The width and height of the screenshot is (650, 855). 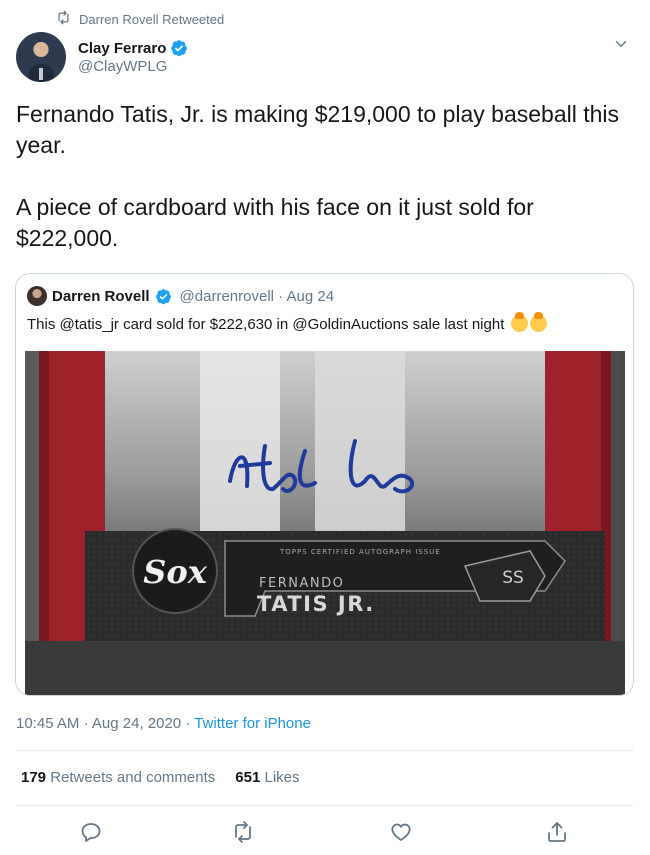 I want to click on card-last-name: TATIS JR., so click(x=316, y=604).